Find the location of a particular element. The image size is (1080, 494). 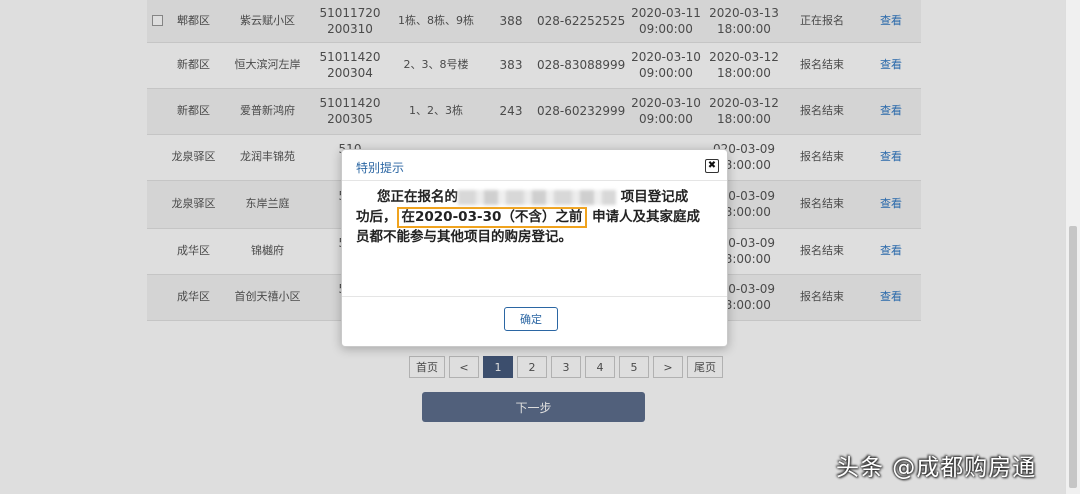

close-icon: ✖ is located at coordinates (712, 166).